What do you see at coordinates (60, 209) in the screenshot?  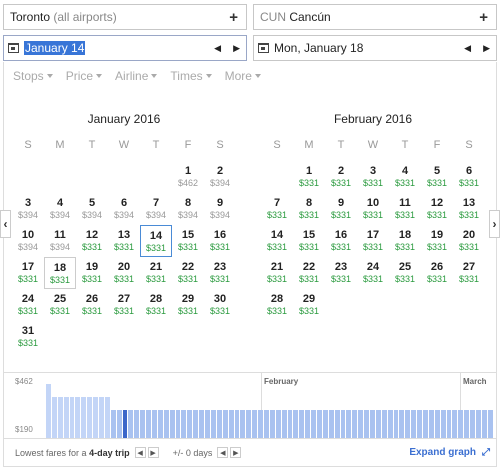 I see `day-cell: 4 $394` at bounding box center [60, 209].